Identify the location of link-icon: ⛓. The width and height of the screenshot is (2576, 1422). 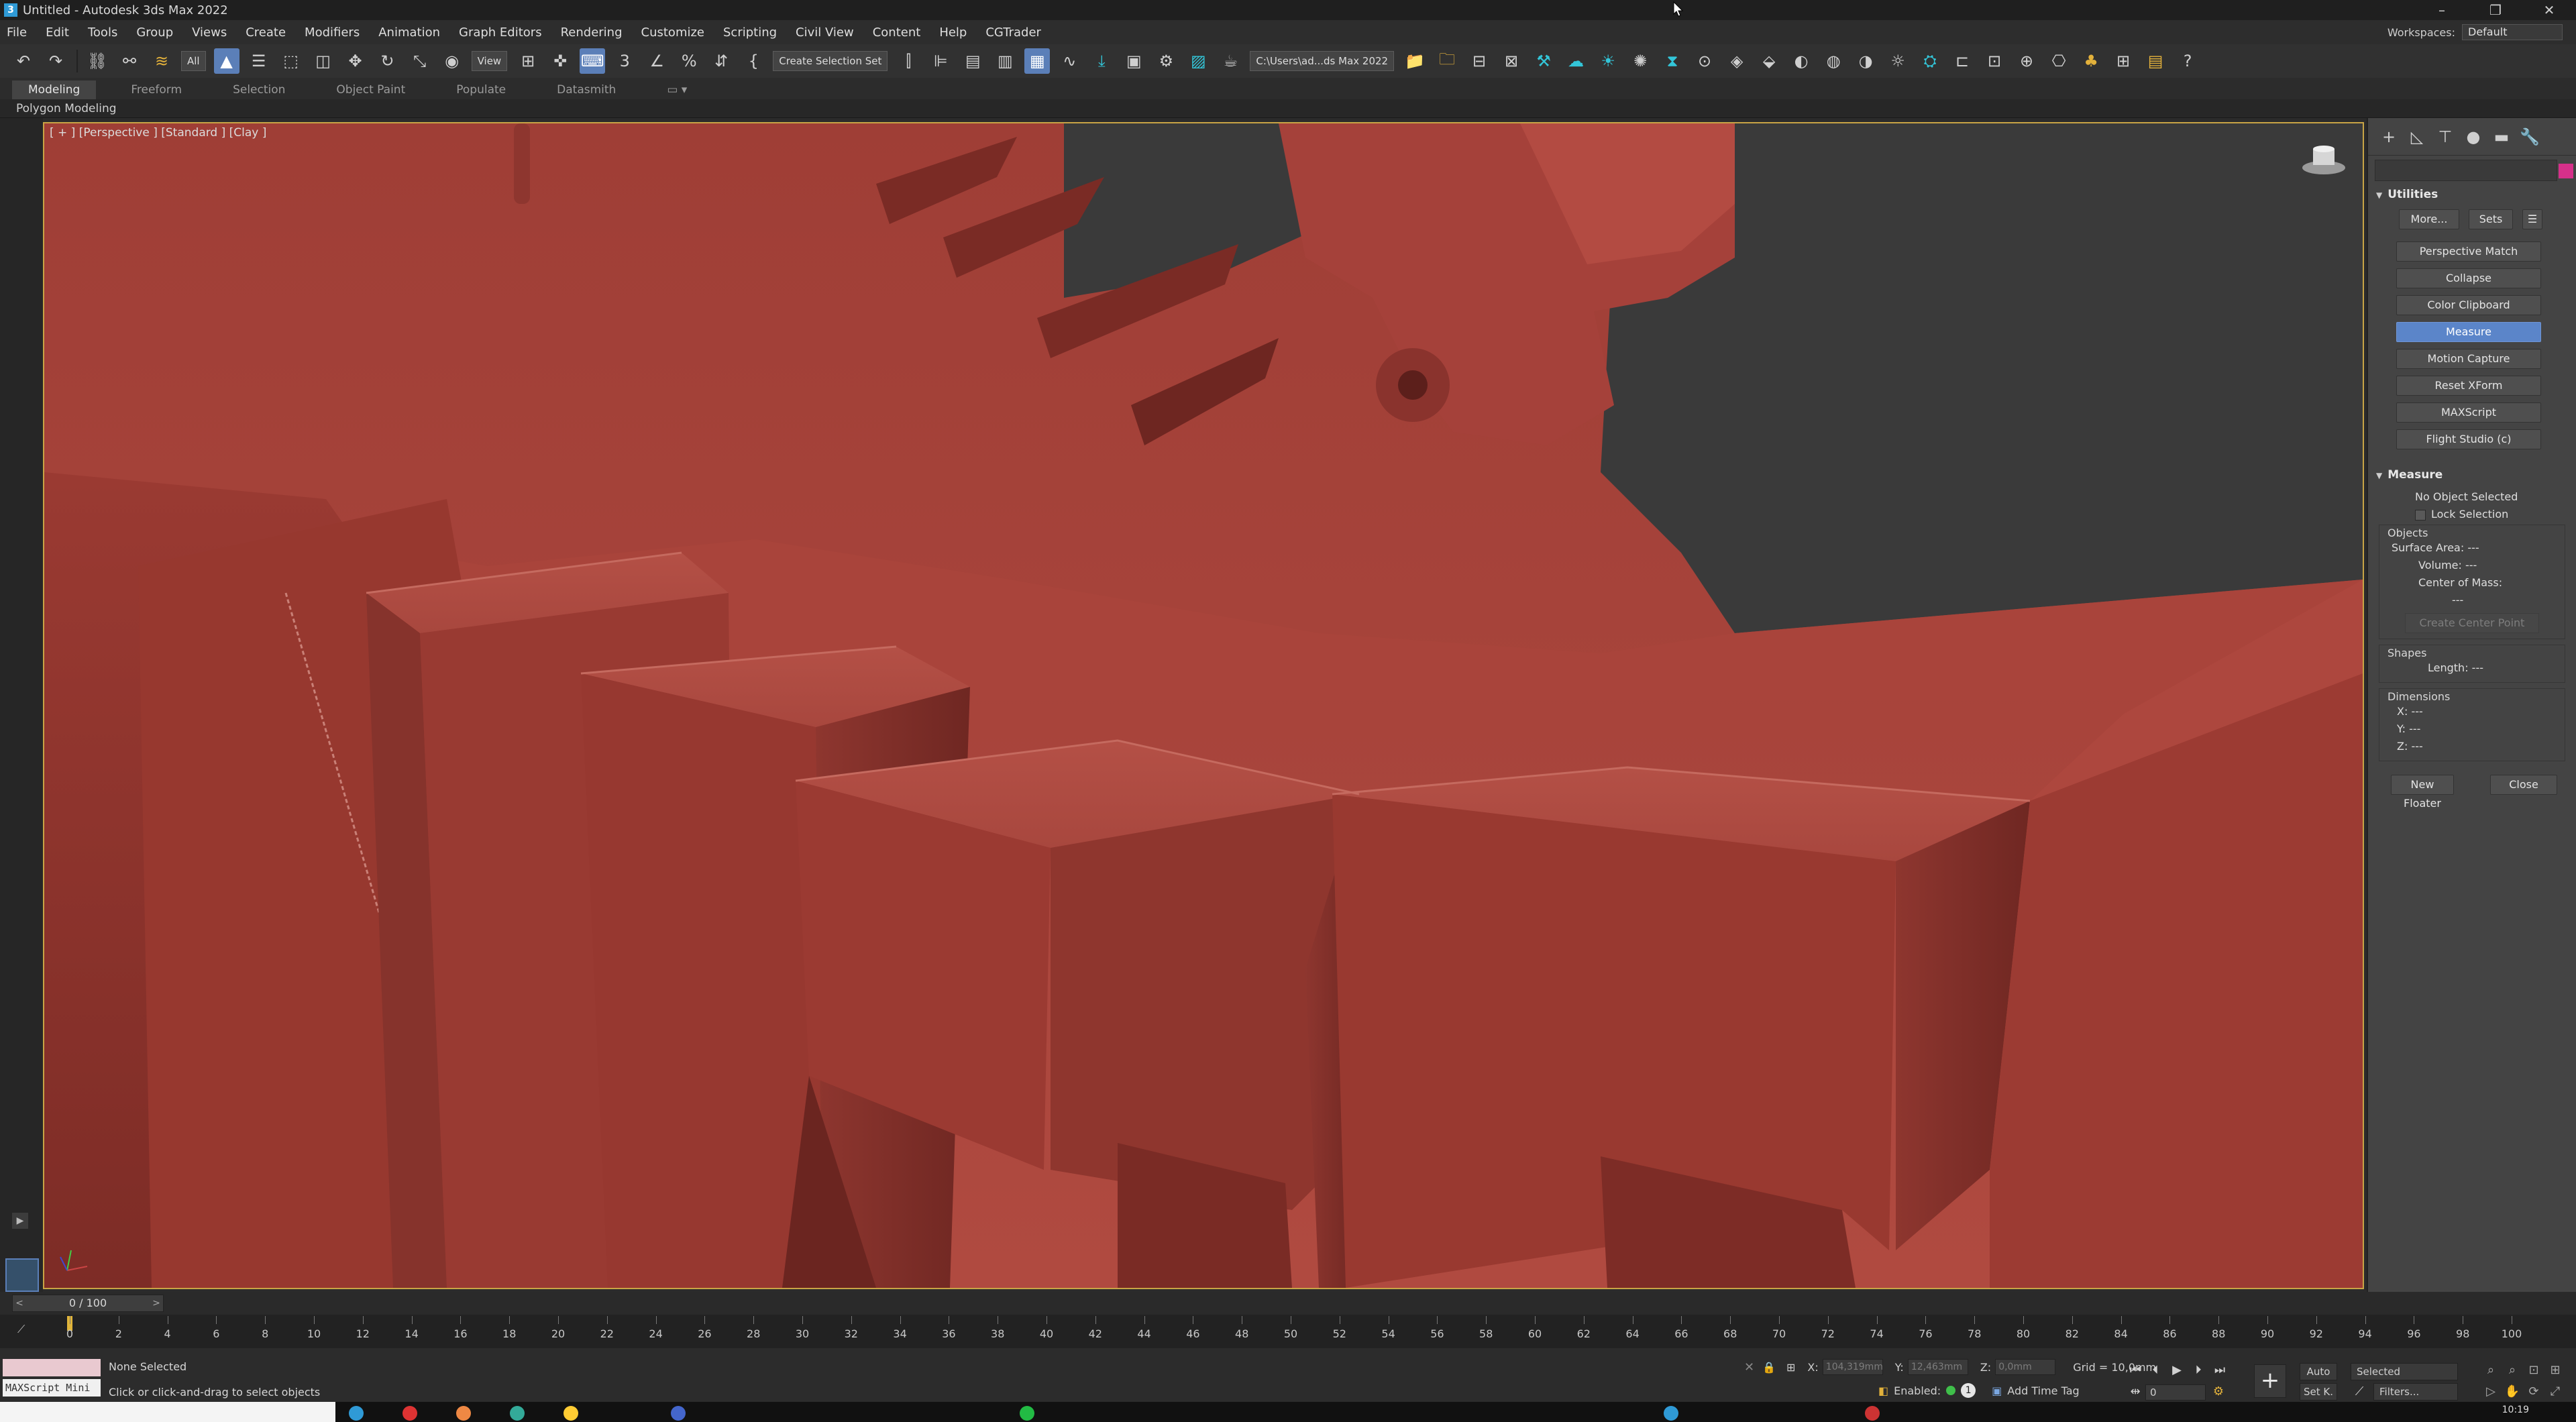
(97, 61).